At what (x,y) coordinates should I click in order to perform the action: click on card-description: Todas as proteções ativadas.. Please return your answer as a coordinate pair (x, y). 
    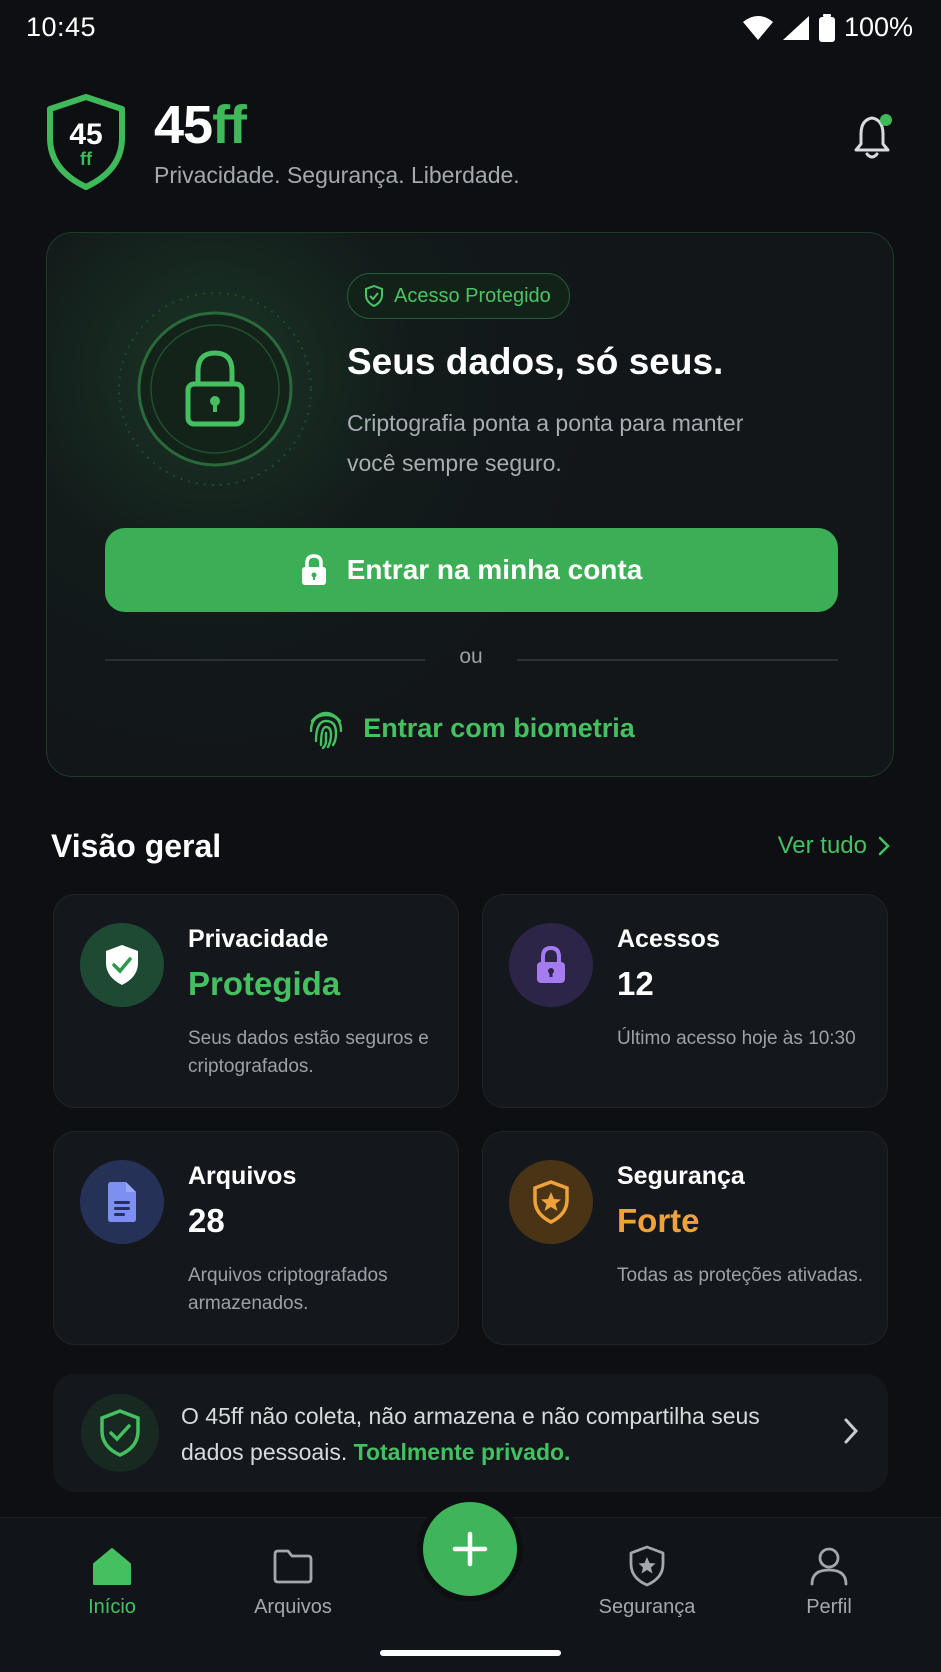
    Looking at the image, I should click on (740, 1275).